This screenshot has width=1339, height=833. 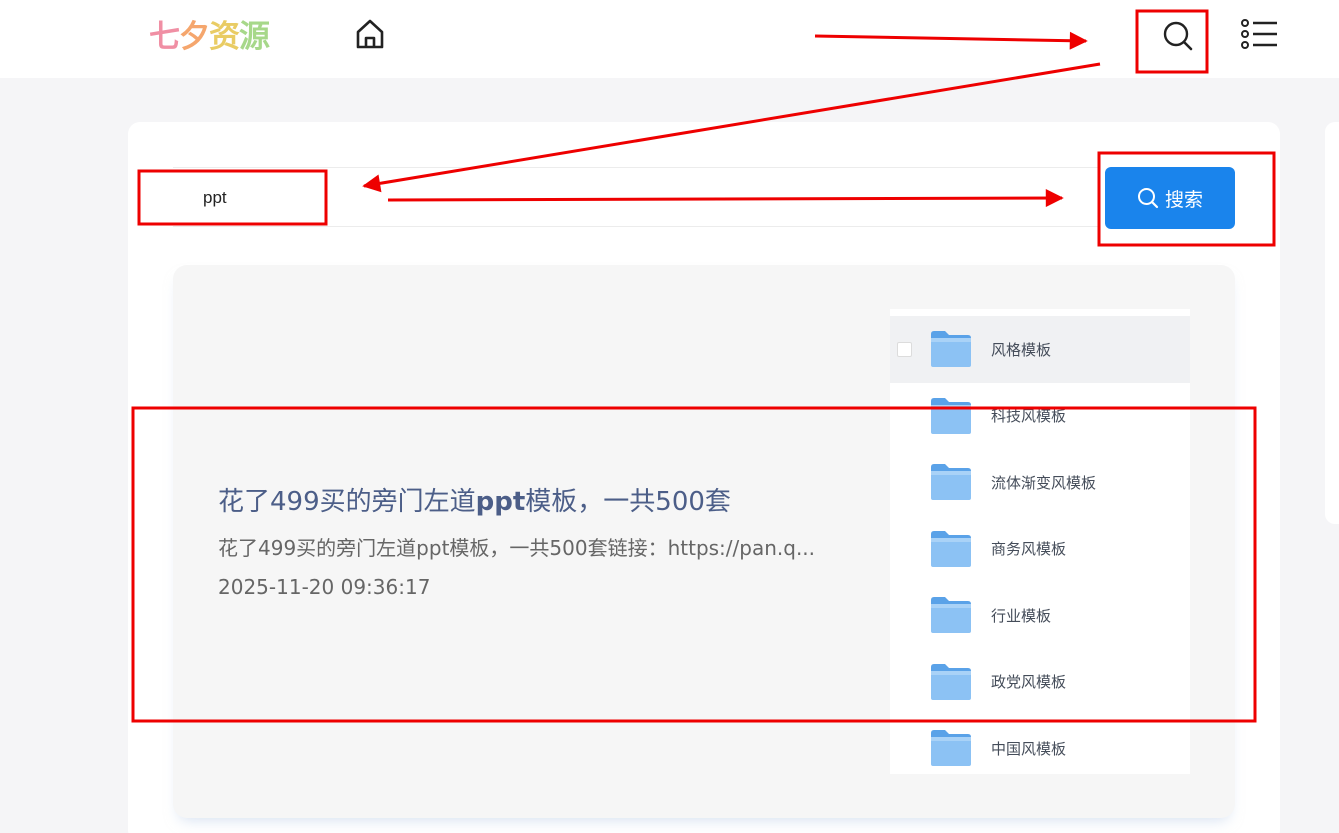 I want to click on thumbnail-folder-row: 行业模板, so click(x=1040, y=615).